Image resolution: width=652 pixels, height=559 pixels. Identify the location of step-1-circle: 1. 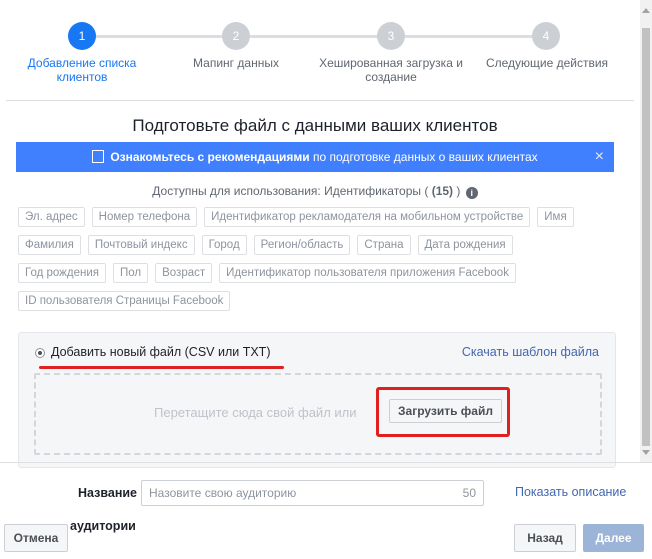
(82, 36).